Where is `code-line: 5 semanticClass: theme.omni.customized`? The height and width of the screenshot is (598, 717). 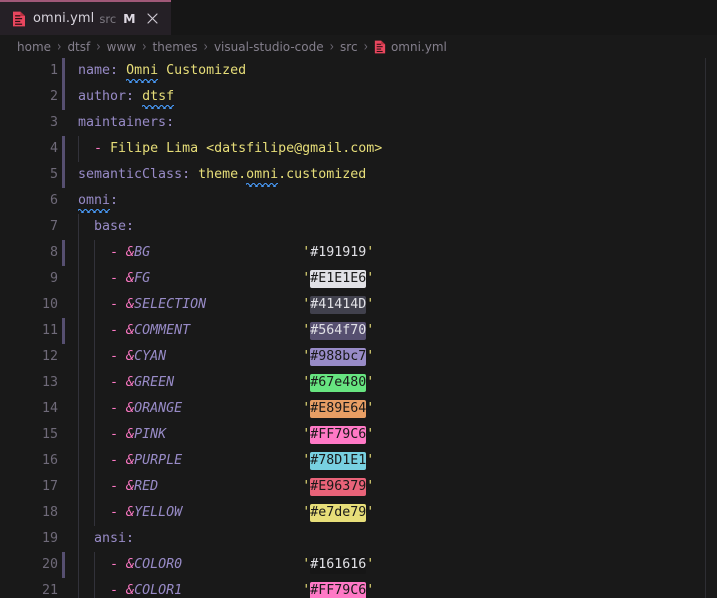
code-line: 5 semanticClass: theme.omni.customized is located at coordinates (358, 175).